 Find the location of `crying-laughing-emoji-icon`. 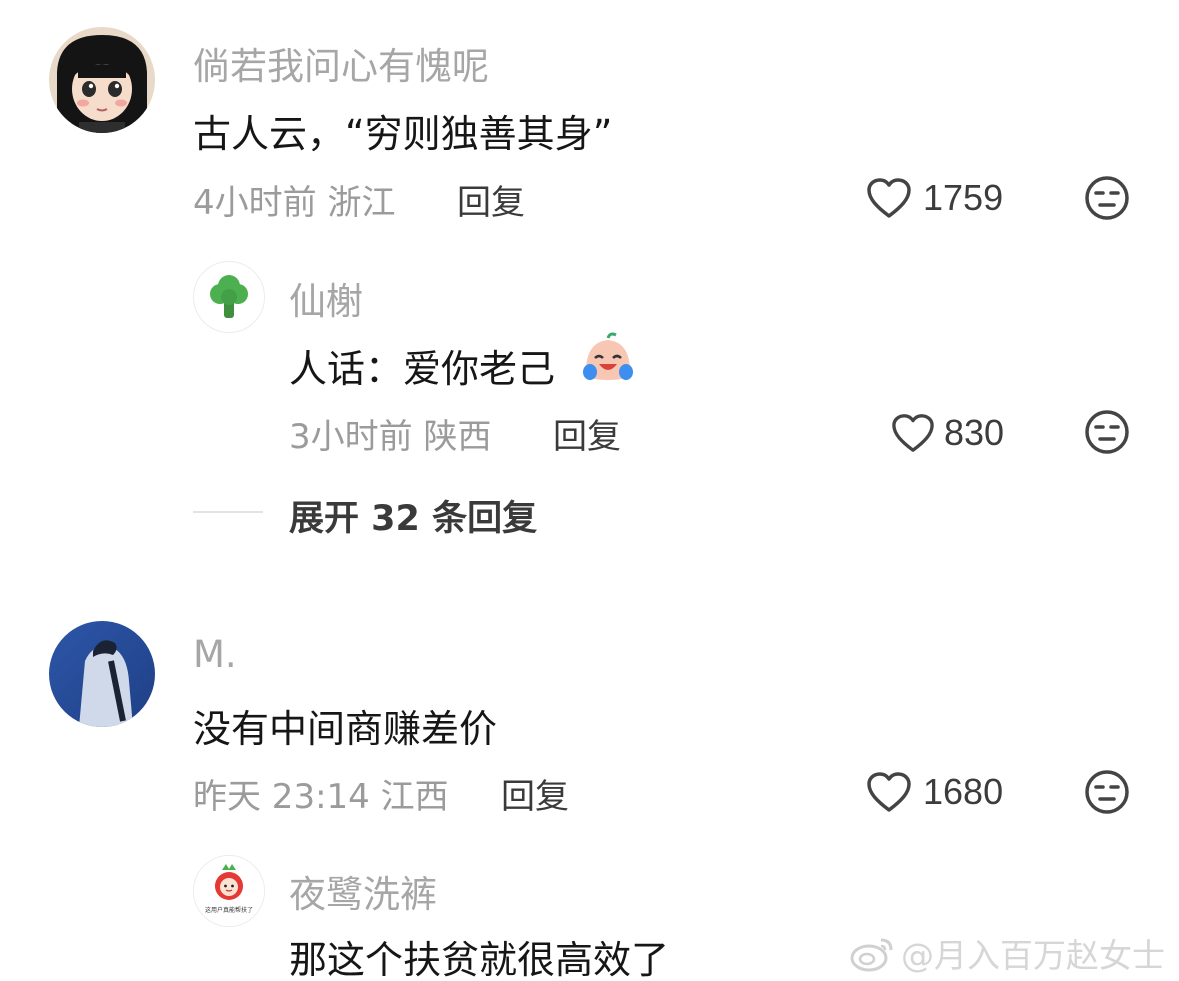

crying-laughing-emoji-icon is located at coordinates (608, 360).